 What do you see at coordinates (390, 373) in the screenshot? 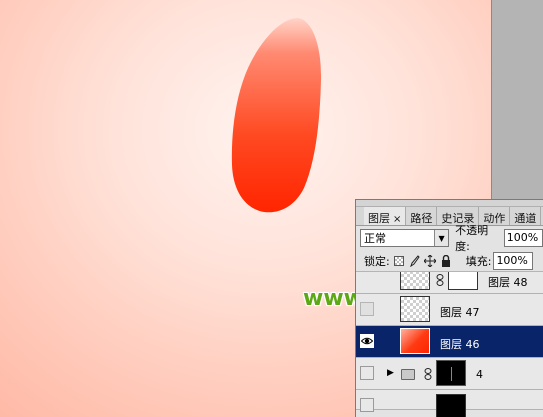
I see `expand-arrow-icon: ▶` at bounding box center [390, 373].